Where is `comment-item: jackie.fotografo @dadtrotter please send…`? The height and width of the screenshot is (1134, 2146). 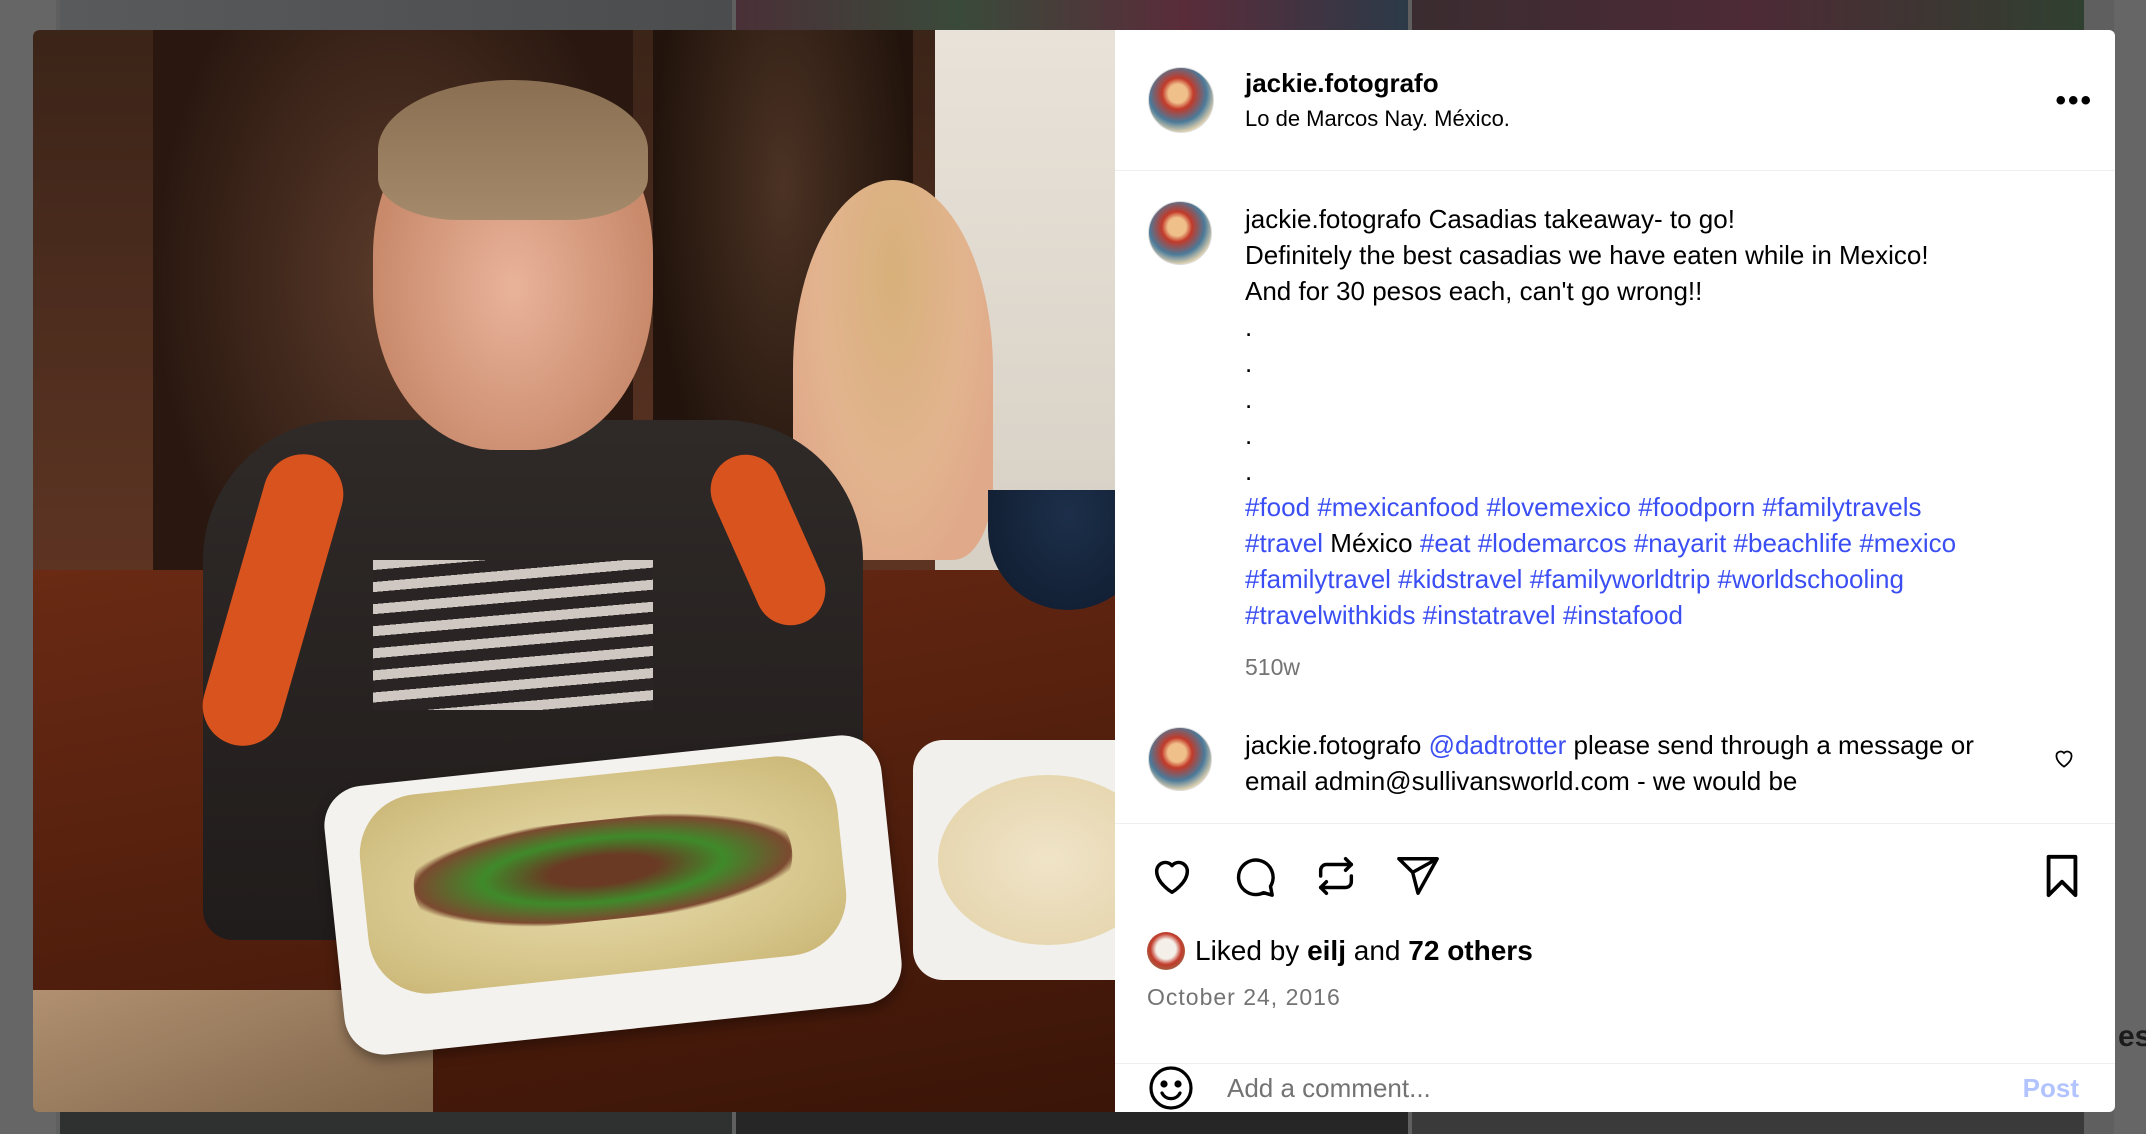
comment-item: jackie.fotografo @dadtrotter please send… is located at coordinates (1616, 762).